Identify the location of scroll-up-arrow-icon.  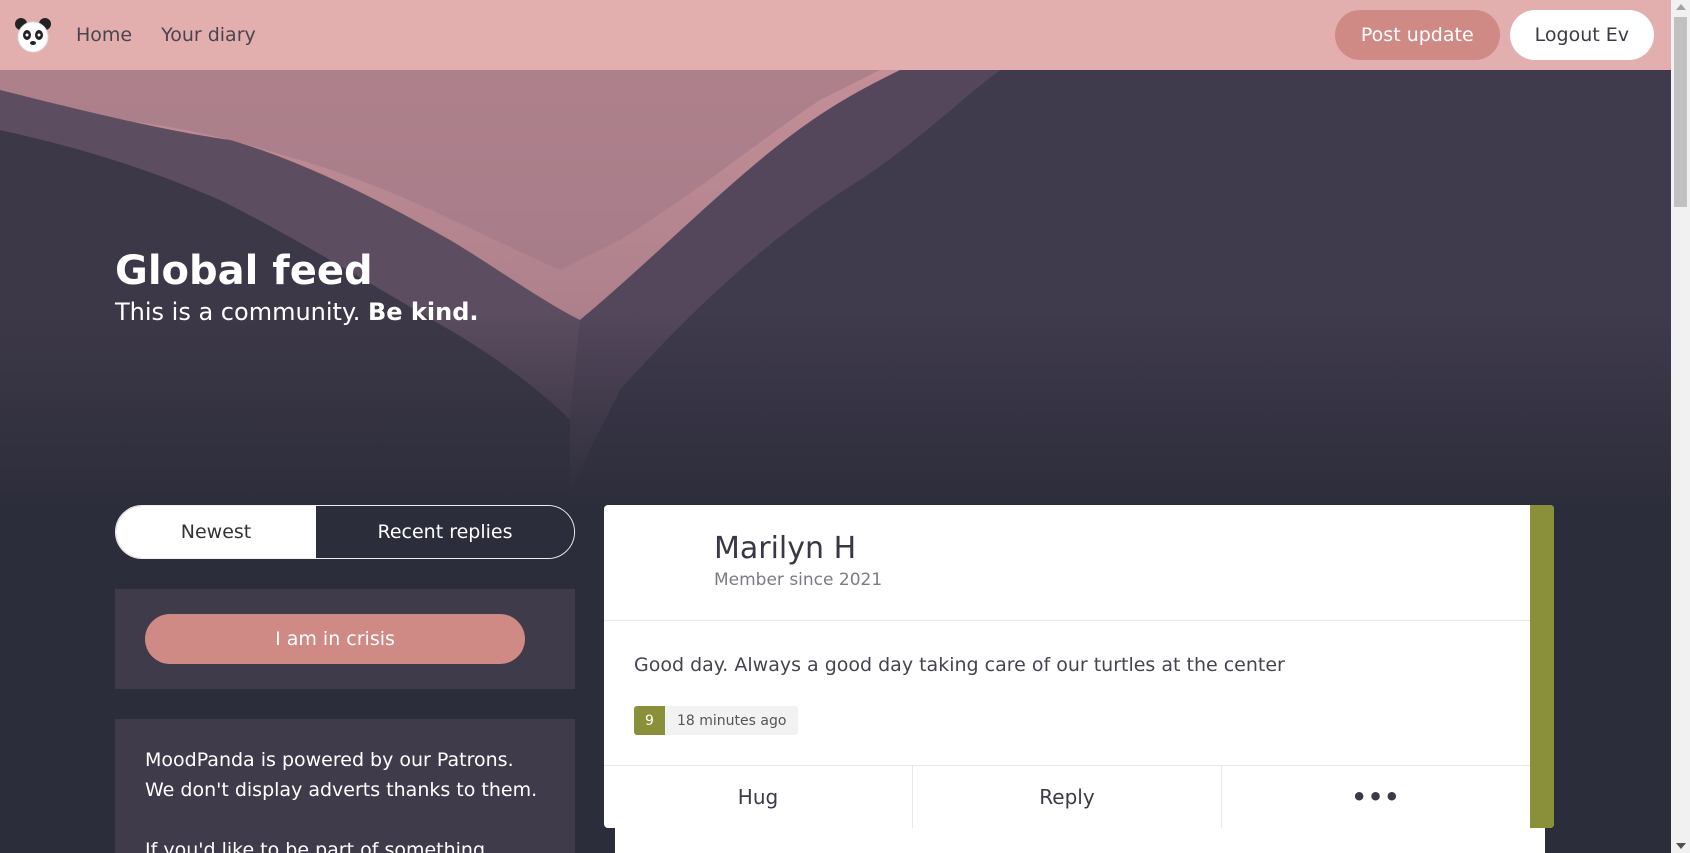
(1681, 7).